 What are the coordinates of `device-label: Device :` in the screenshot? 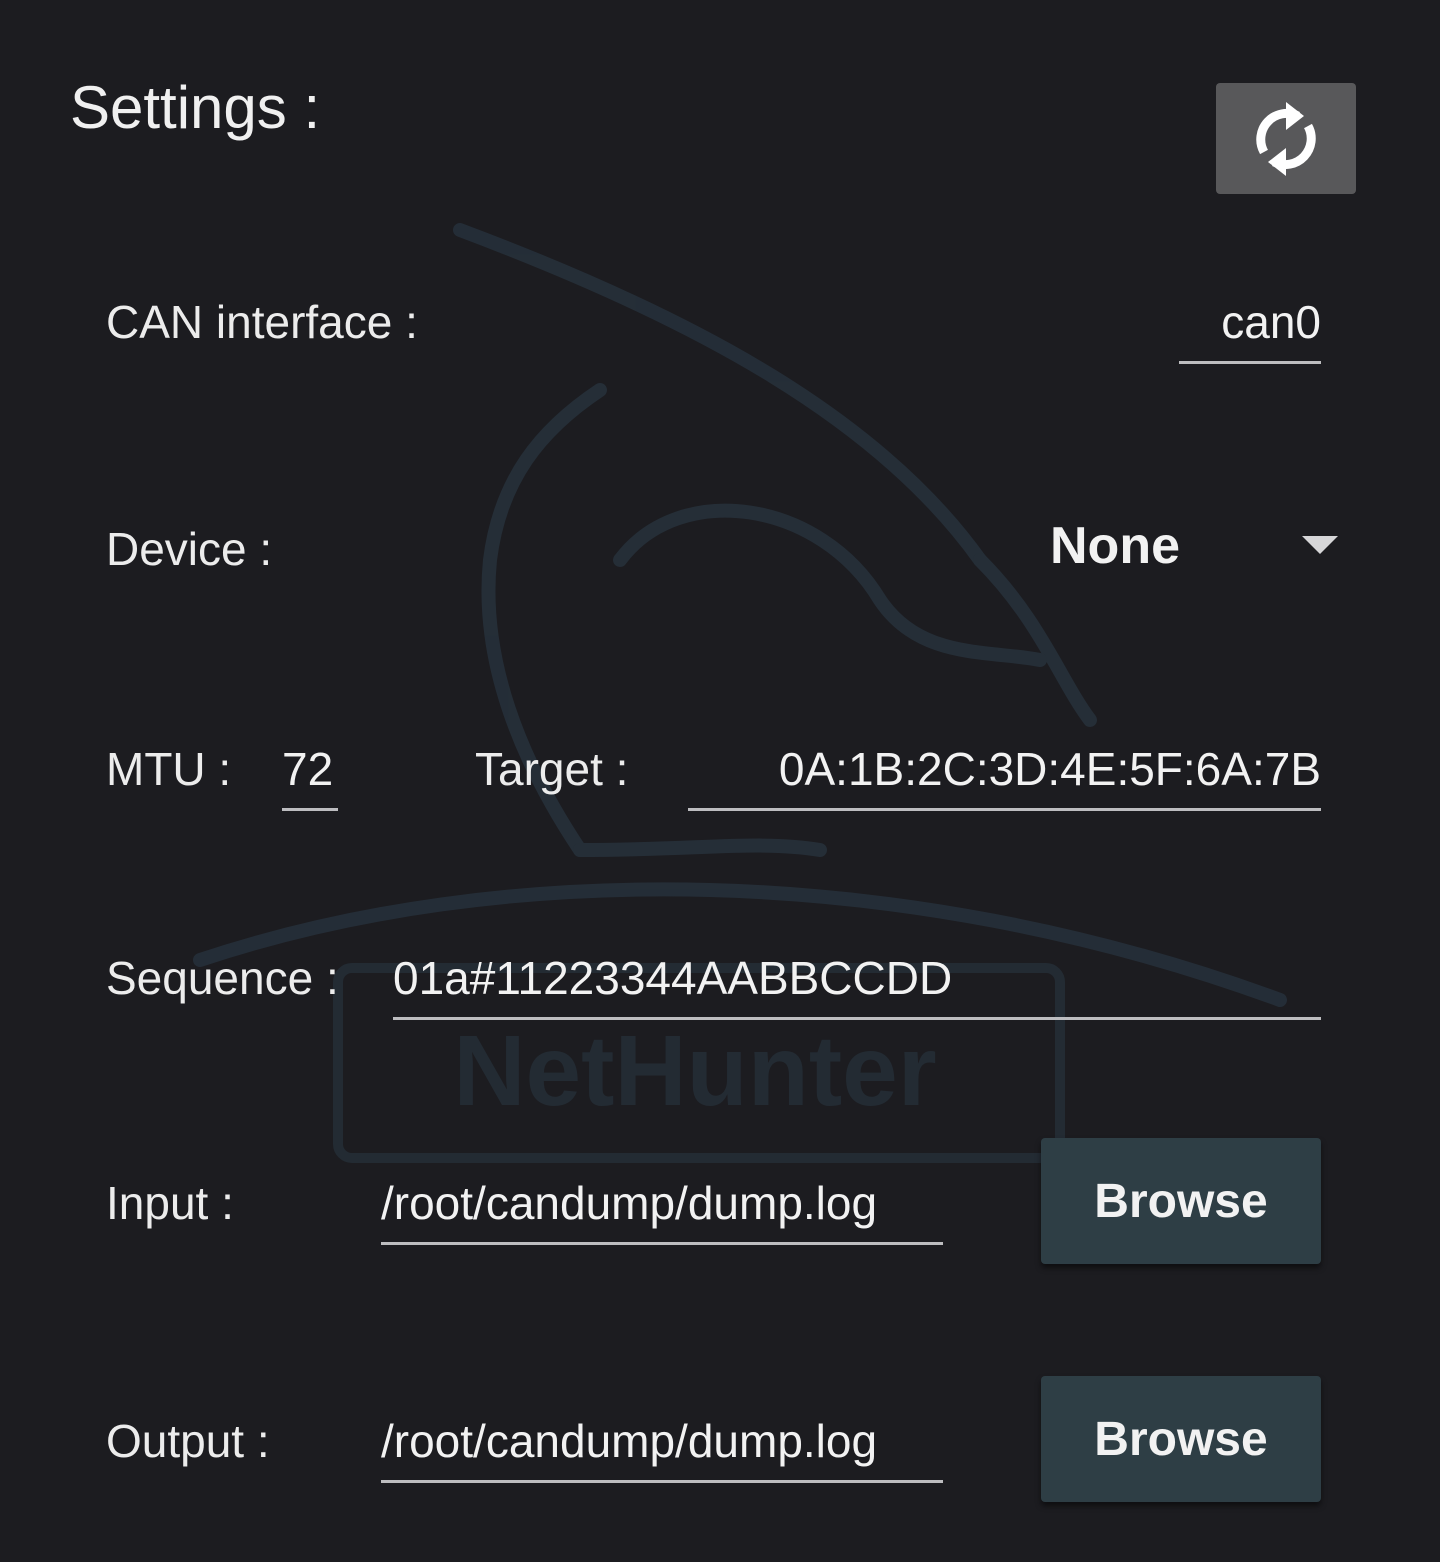 It's located at (189, 549).